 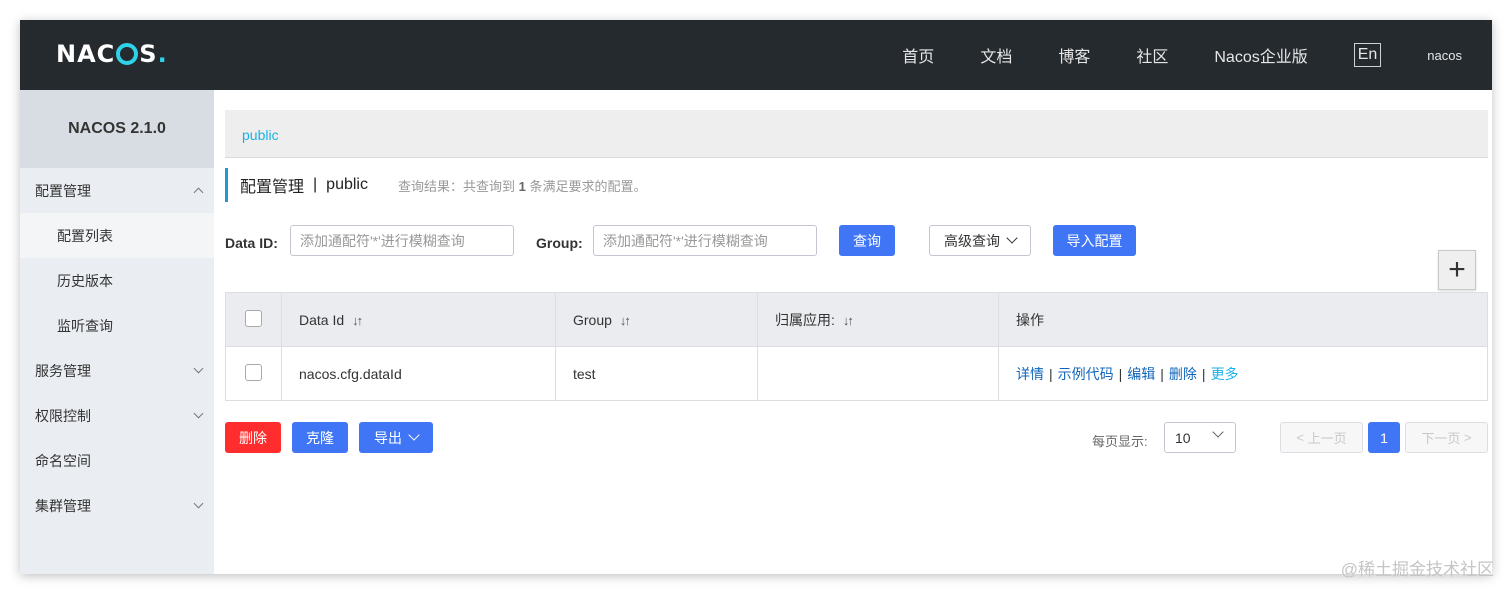 What do you see at coordinates (996, 55) in the screenshot?
I see `nav-docs: 文档` at bounding box center [996, 55].